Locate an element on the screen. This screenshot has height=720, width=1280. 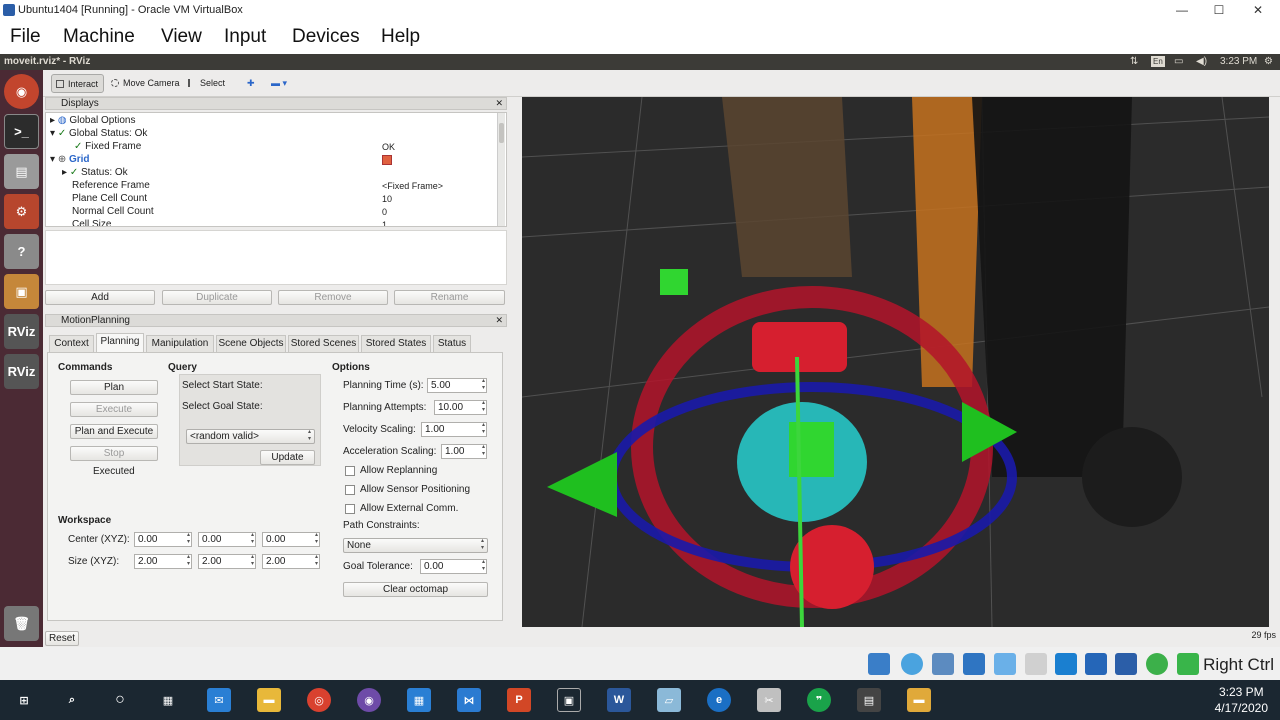
virtualbox-taskbar-icon: ▣ is located at coordinates (569, 700).